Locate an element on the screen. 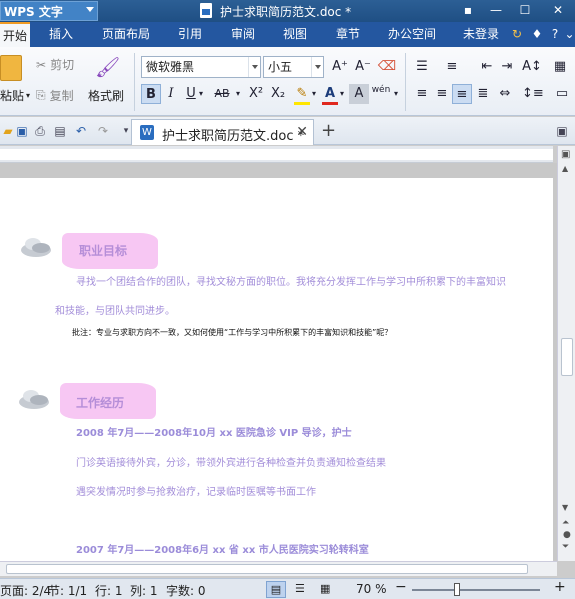  ruler-paper is located at coordinates (276, 154).